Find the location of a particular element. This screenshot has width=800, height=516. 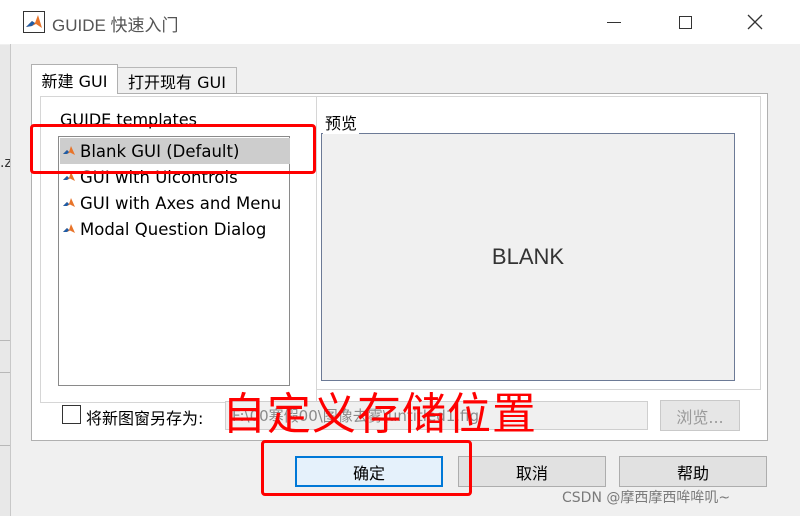

tab-new-gui: 新建 GUI is located at coordinates (74, 79).